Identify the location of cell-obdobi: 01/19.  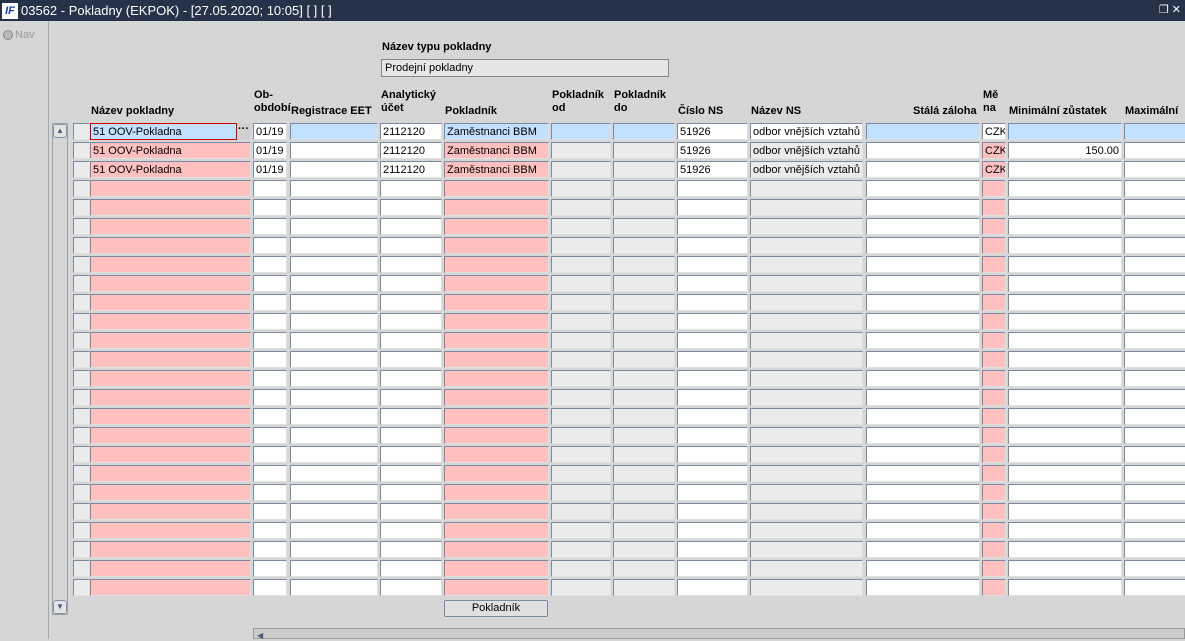
(270, 169).